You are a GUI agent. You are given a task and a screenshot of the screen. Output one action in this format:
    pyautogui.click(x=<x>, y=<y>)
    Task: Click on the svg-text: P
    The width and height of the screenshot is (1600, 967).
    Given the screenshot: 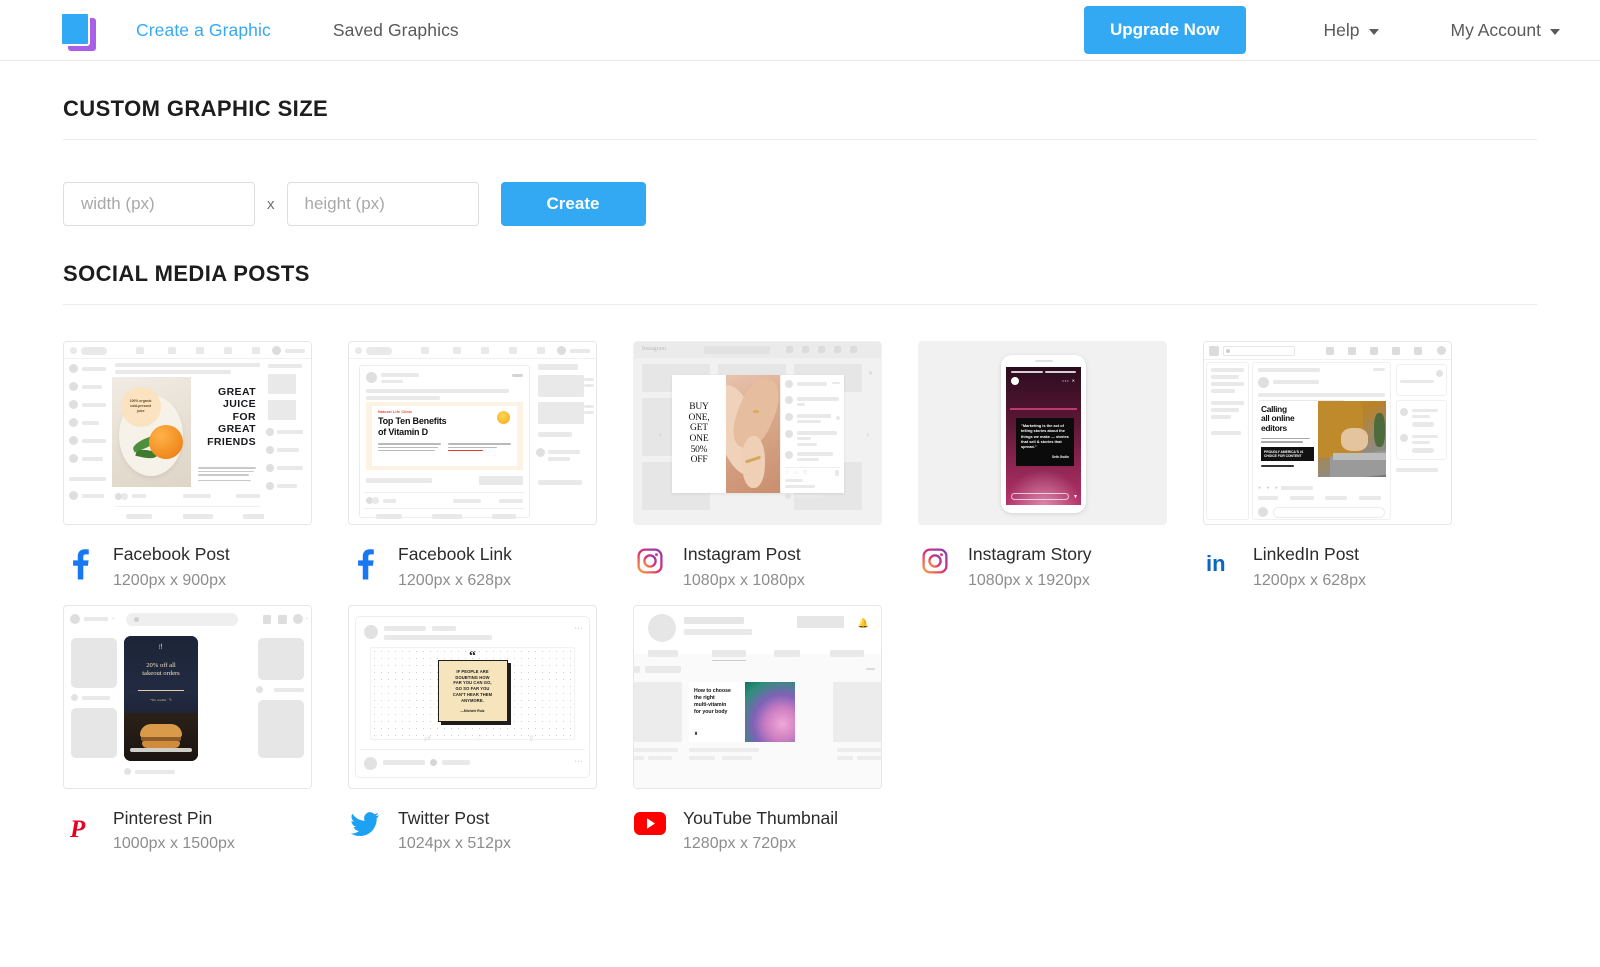 What is the action you would take?
    pyautogui.click(x=77, y=829)
    